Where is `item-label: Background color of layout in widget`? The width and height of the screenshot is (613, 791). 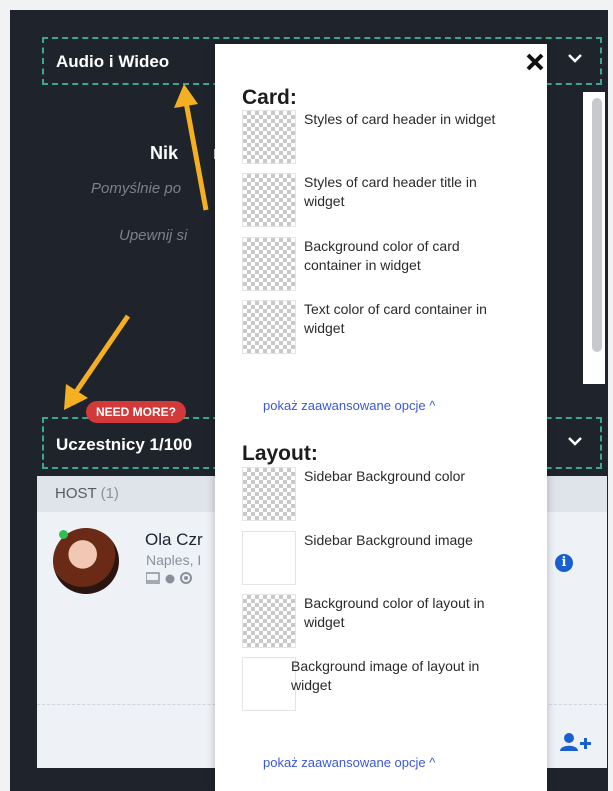
item-label: Background color of layout in widget is located at coordinates (394, 612).